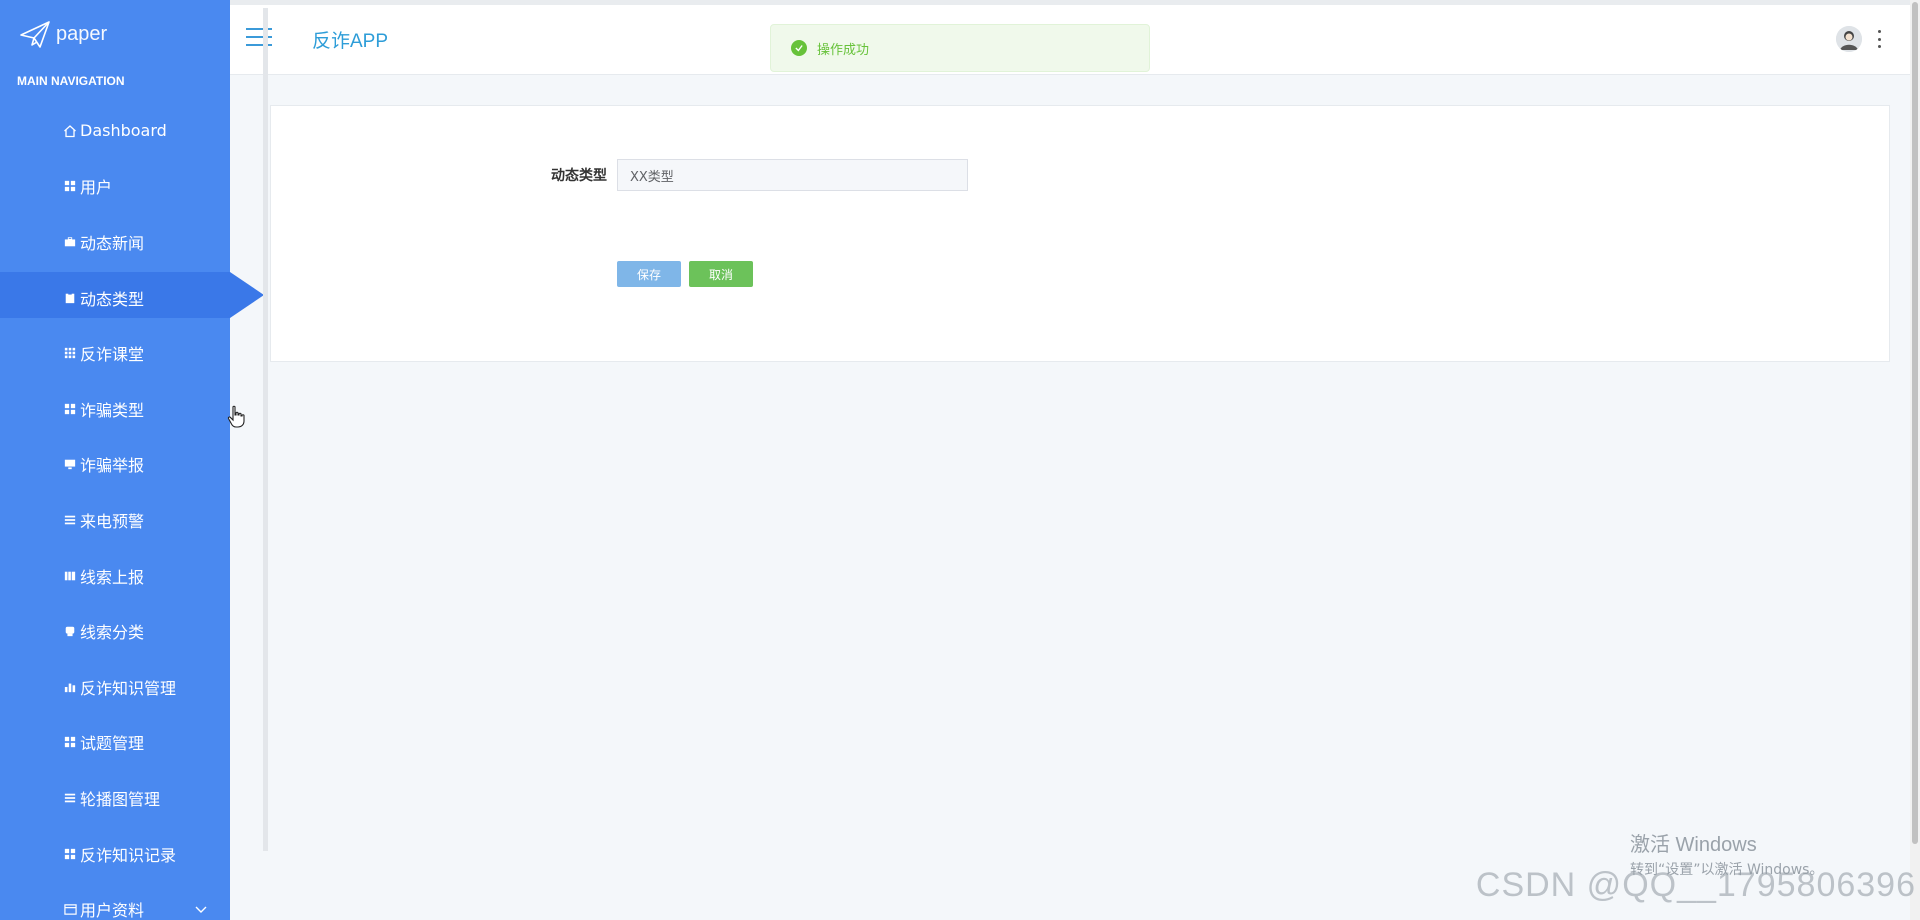 The height and width of the screenshot is (920, 1920). Describe the element at coordinates (112, 744) in the screenshot. I see `sidebar-item-label: 试题管理` at that location.